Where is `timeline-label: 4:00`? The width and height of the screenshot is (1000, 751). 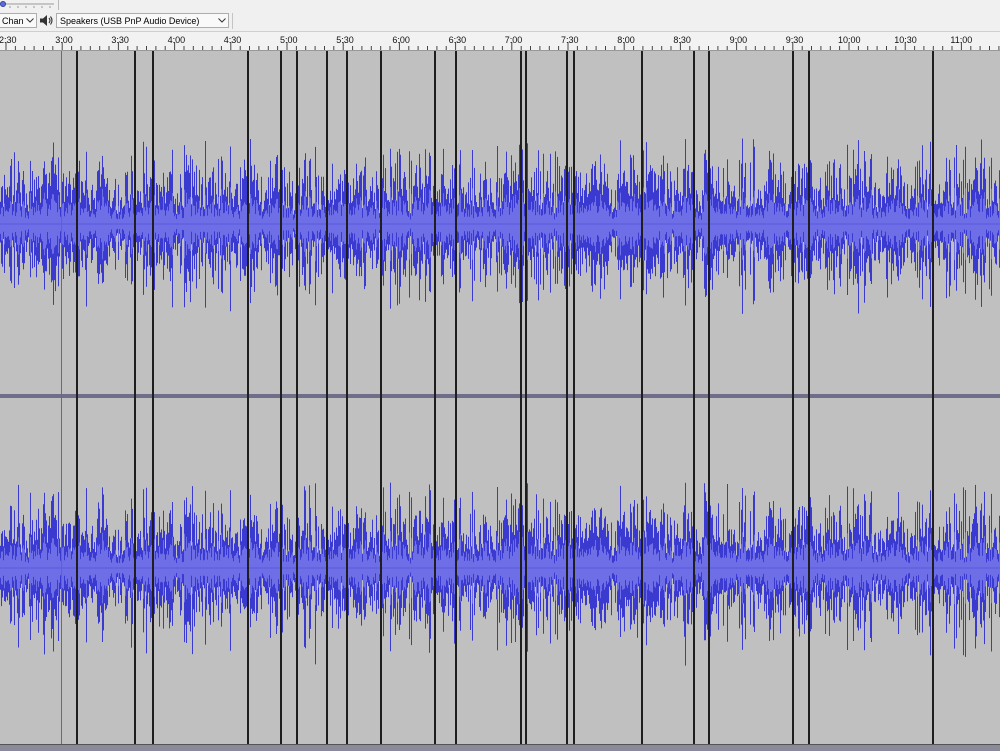 timeline-label: 4:00 is located at coordinates (176, 40).